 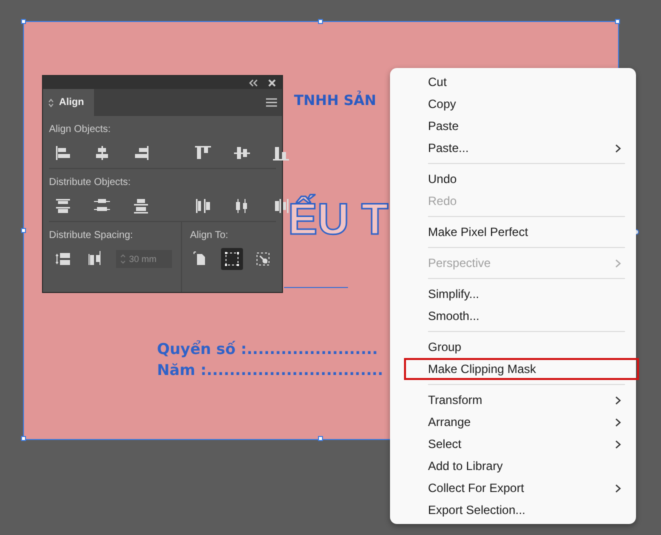 What do you see at coordinates (513, 466) in the screenshot?
I see `menu-item: Add to Library` at bounding box center [513, 466].